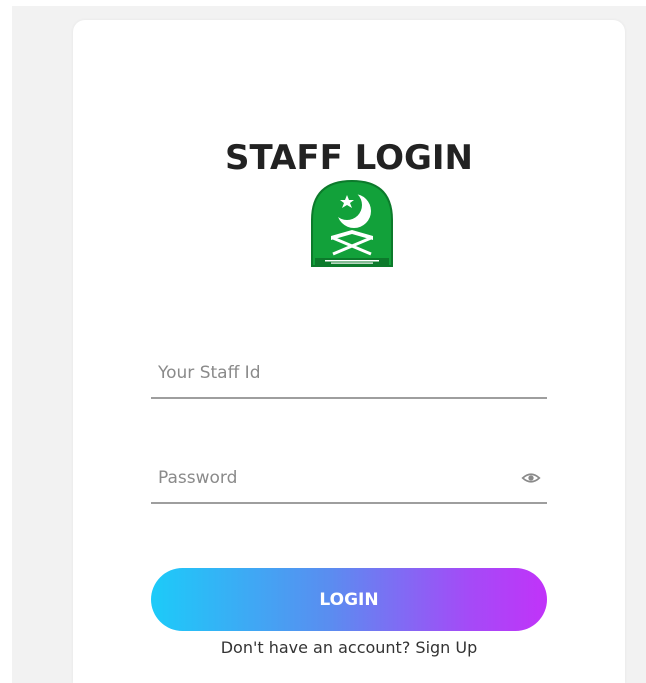  What do you see at coordinates (324, 373) in the screenshot?
I see `staff-id-input` at bounding box center [324, 373].